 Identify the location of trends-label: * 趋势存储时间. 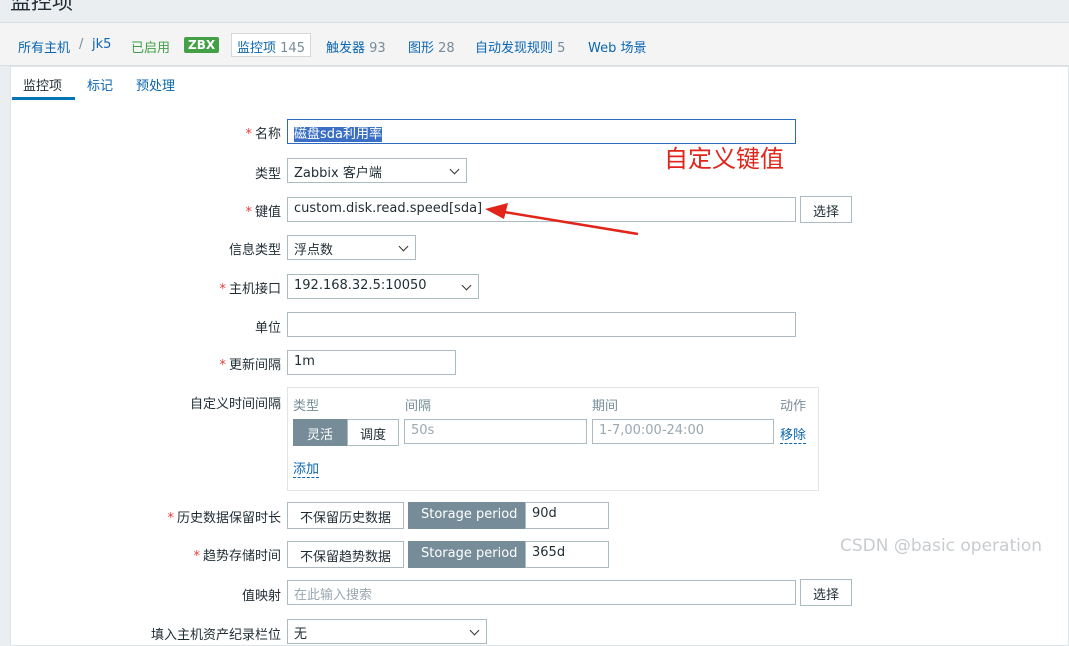
(237, 556).